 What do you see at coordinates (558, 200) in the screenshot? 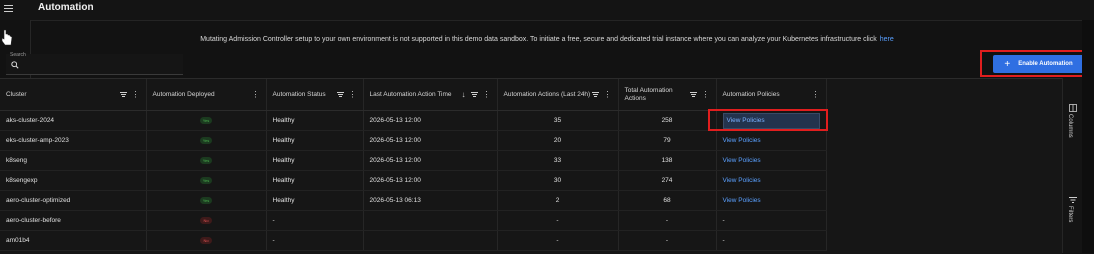
I see `cell-actions-24h: 2` at bounding box center [558, 200].